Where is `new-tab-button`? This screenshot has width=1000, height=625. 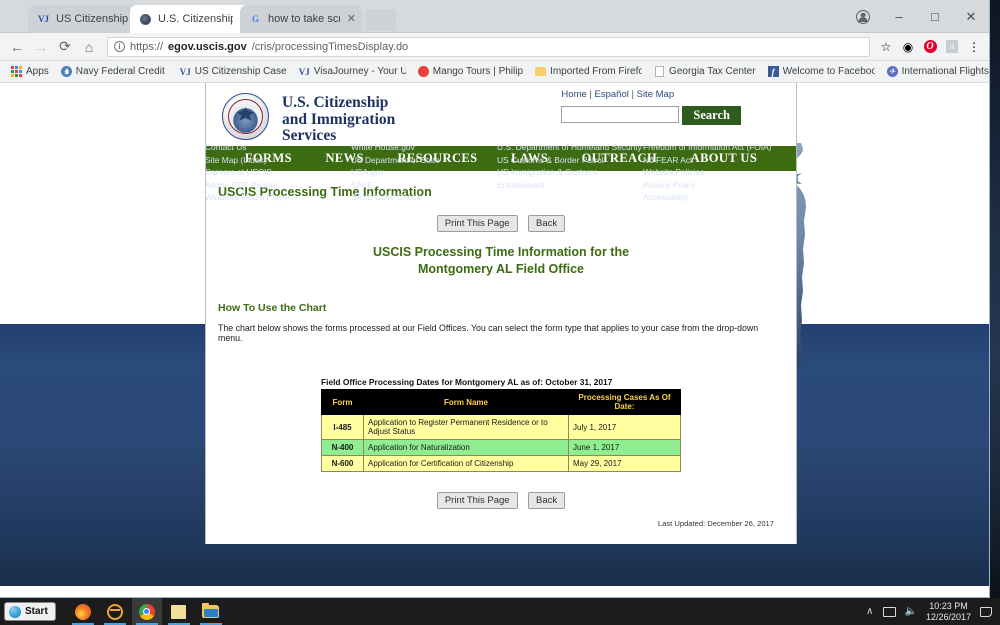 new-tab-button is located at coordinates (381, 20).